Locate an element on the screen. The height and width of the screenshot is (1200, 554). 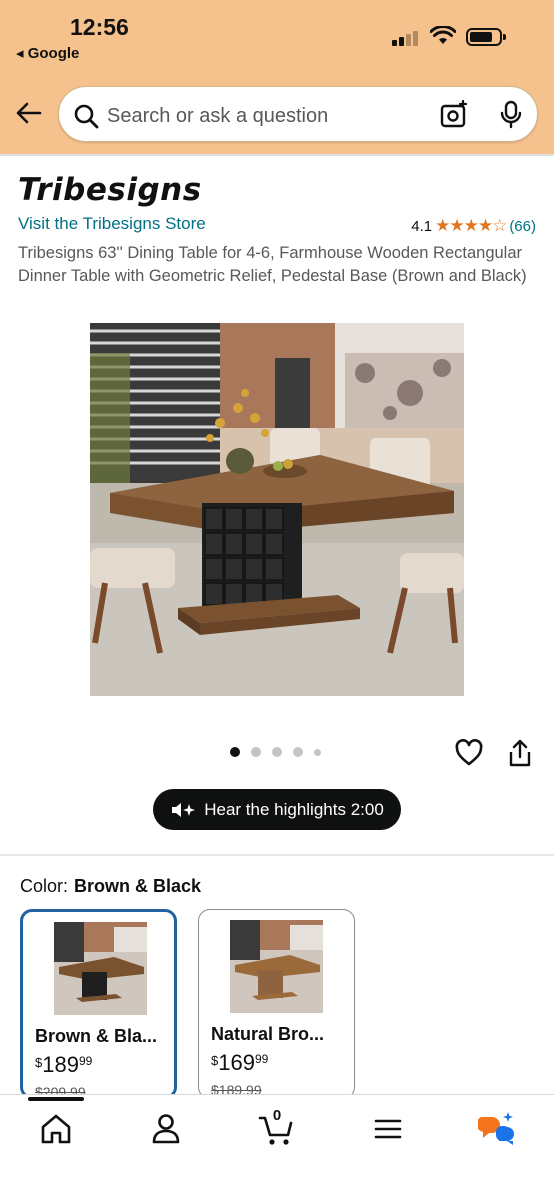
cart-button: 0 is located at coordinates (277, 1128).